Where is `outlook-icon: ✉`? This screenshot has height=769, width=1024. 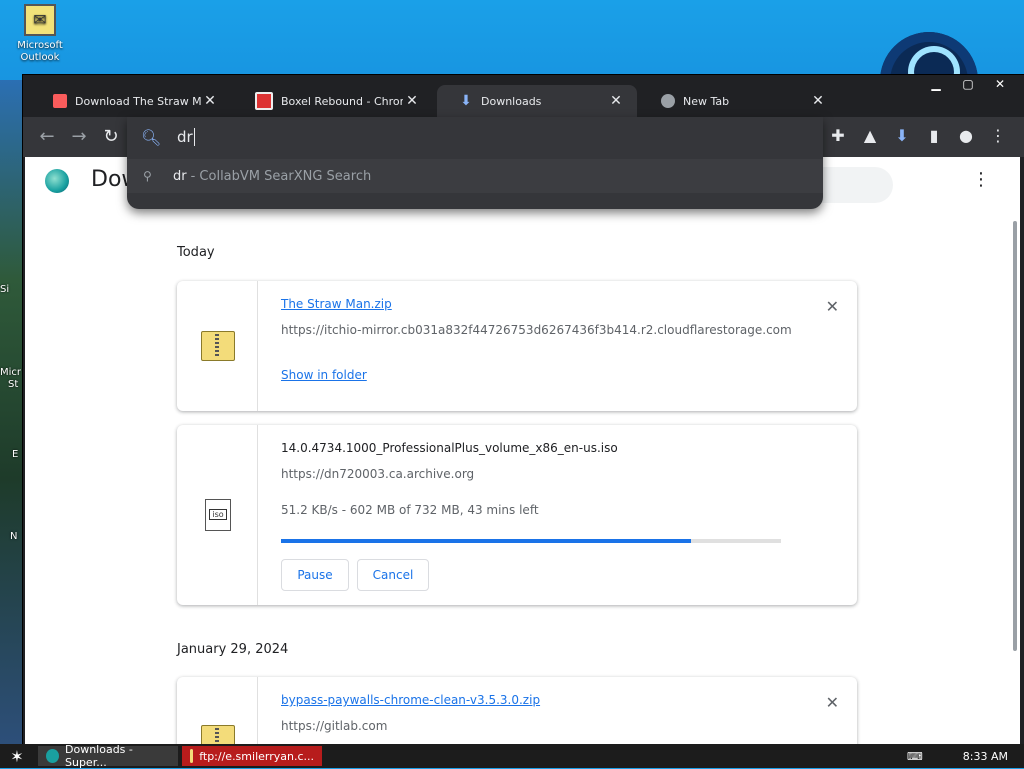 outlook-icon: ✉ is located at coordinates (40, 20).